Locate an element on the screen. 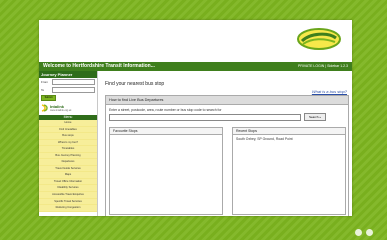 The image size is (387, 240). menu-item: Reducing Congestion is located at coordinates (68, 208).